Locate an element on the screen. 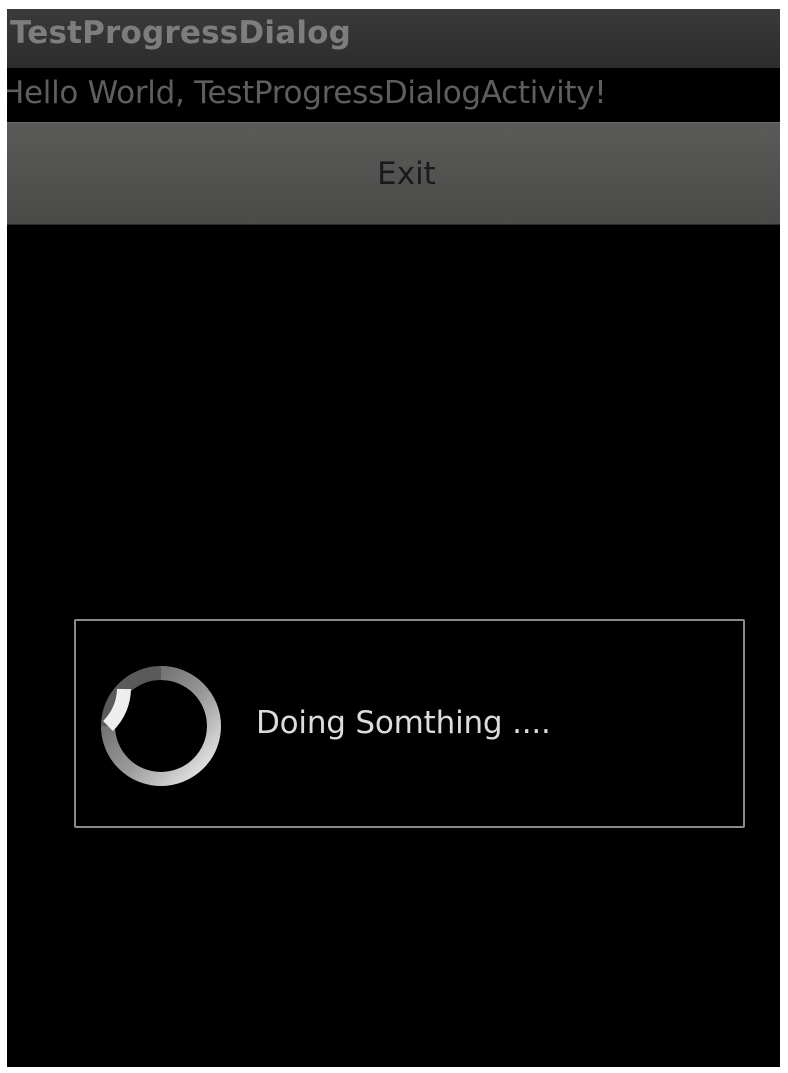  exit-button: Exit is located at coordinates (393, 173).